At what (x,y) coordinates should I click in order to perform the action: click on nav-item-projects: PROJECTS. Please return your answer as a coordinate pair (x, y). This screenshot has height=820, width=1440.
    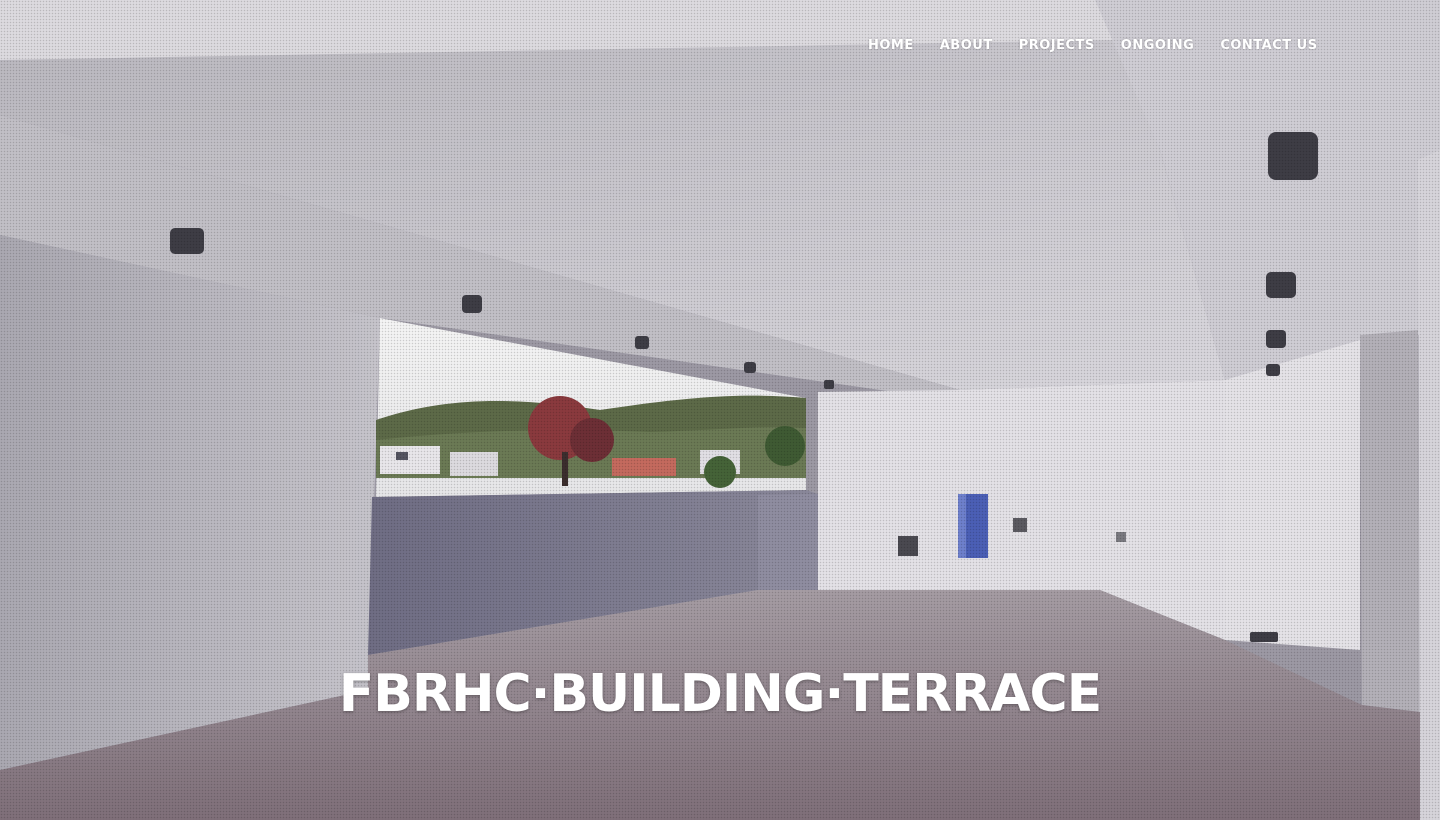
    Looking at the image, I should click on (1057, 45).